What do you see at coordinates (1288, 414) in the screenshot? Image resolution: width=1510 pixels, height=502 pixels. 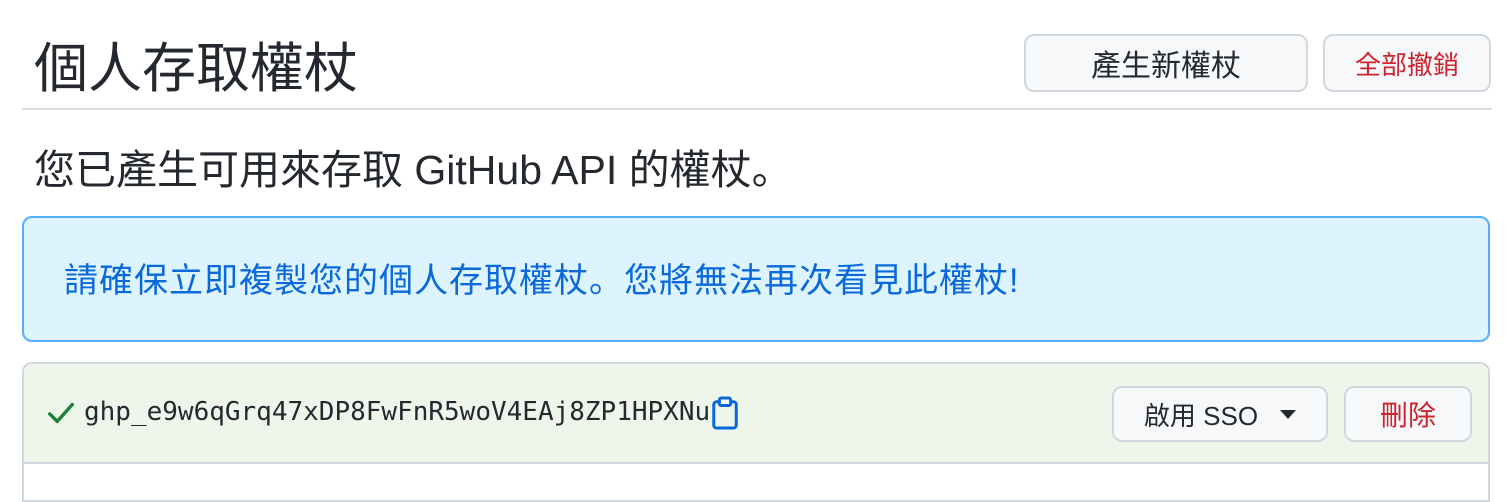 I see `caret-down-icon` at bounding box center [1288, 414].